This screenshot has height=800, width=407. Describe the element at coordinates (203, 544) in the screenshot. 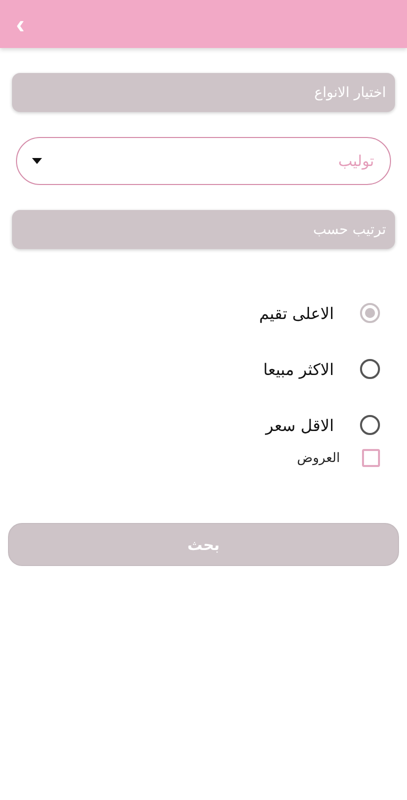

I see `search-button: بحث` at that location.